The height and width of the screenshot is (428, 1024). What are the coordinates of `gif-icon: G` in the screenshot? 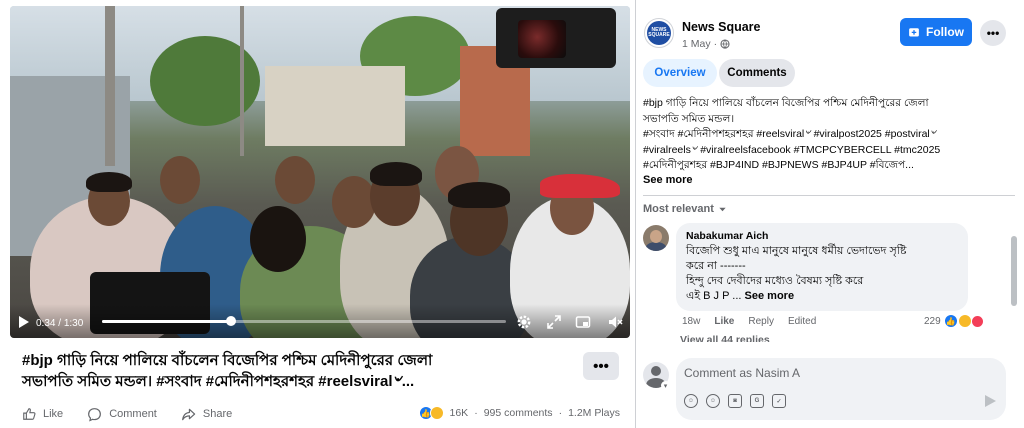 It's located at (757, 401).